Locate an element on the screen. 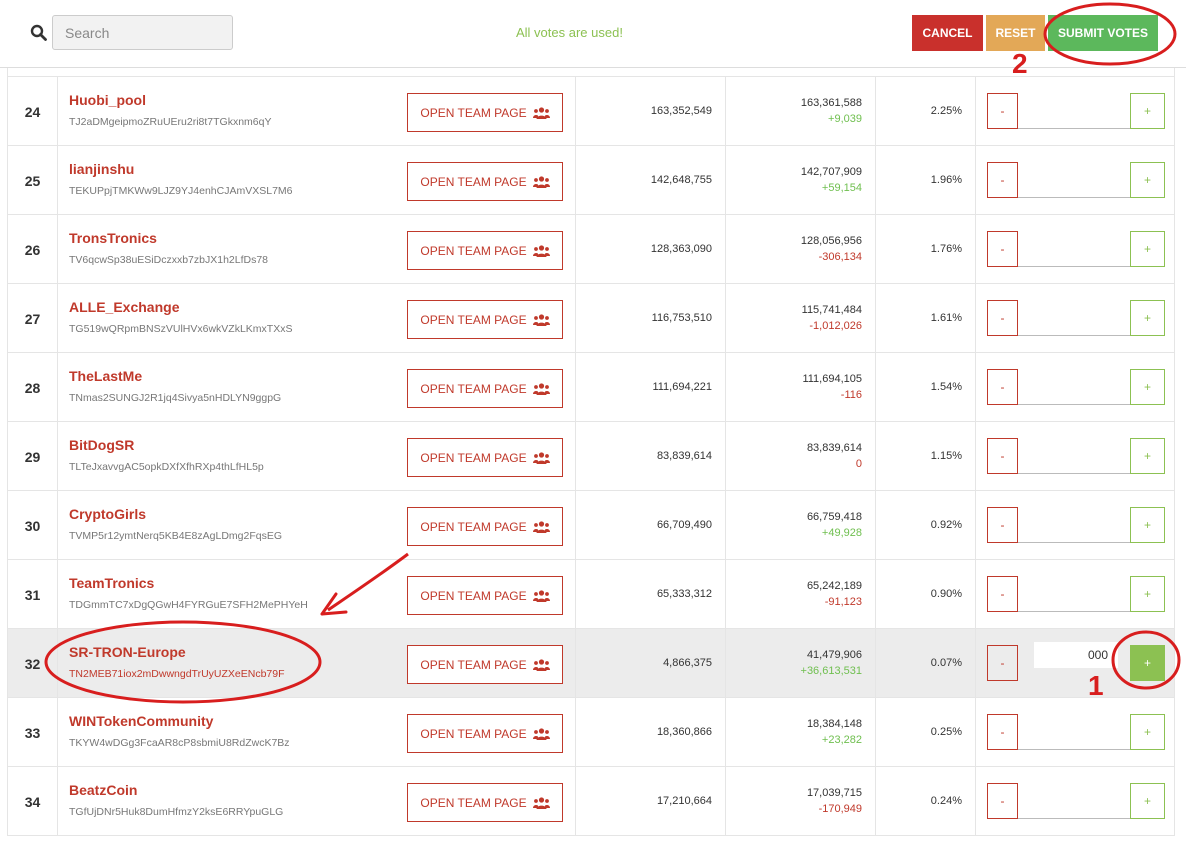 The image size is (1186, 856). candidate-name-link: TeamTronics is located at coordinates (111, 583).